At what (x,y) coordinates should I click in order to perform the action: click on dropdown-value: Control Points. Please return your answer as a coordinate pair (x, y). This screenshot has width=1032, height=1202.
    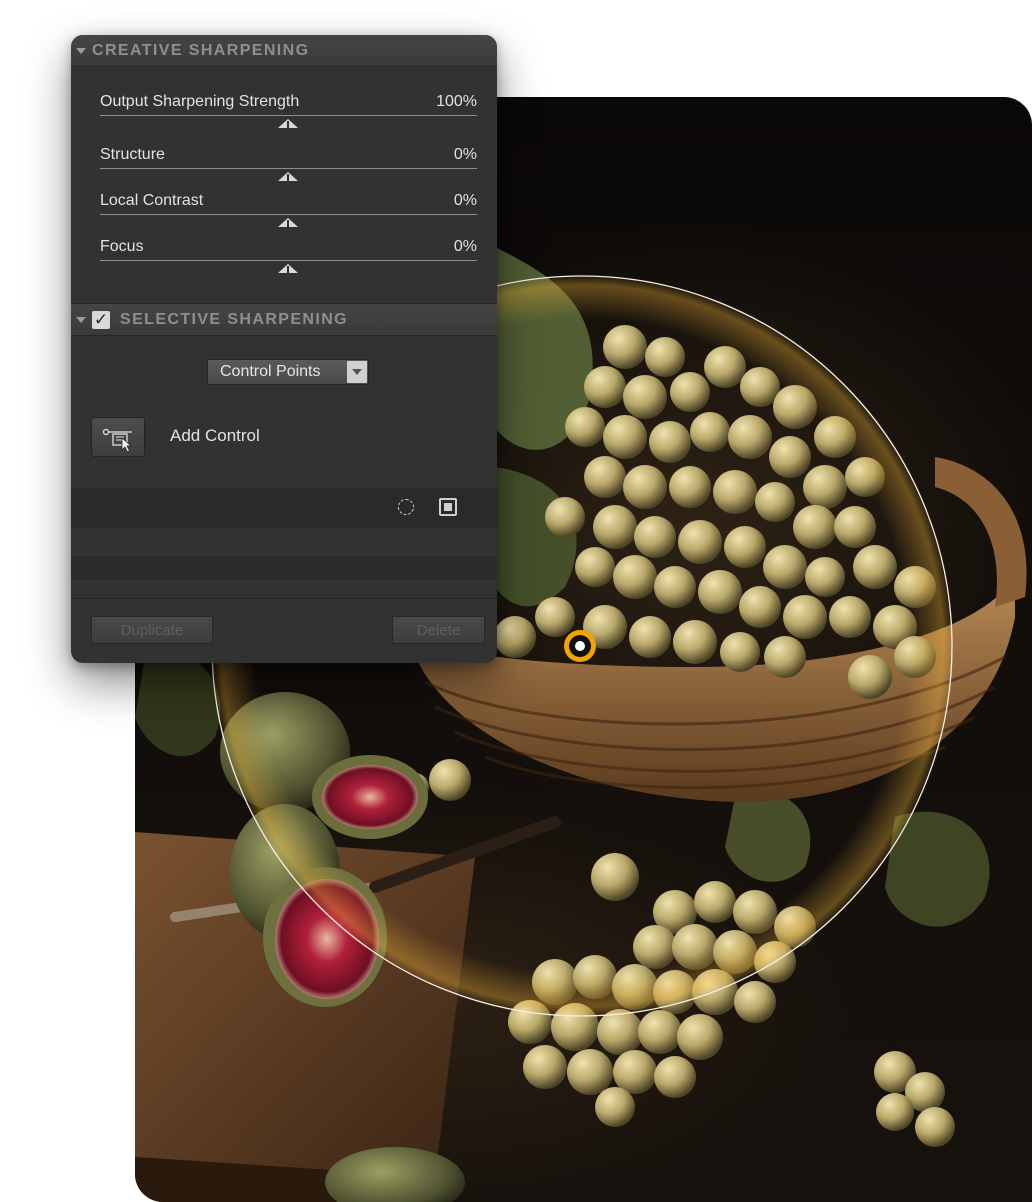
    Looking at the image, I should click on (270, 371).